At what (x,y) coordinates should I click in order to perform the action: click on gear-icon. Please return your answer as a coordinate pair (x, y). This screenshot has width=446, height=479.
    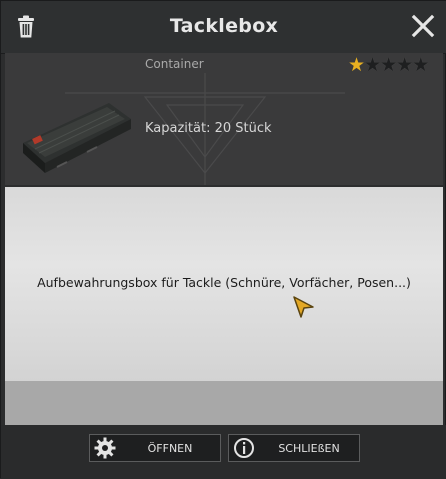
    Looking at the image, I should click on (105, 448).